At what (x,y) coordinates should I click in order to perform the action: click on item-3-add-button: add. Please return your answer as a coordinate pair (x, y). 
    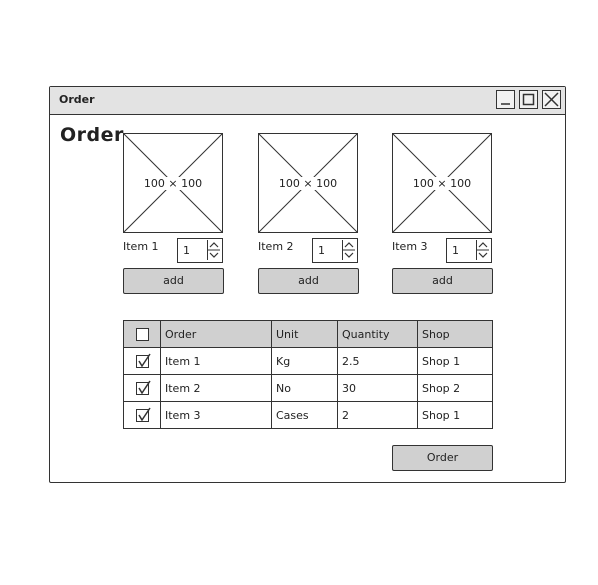
    Looking at the image, I should click on (442, 281).